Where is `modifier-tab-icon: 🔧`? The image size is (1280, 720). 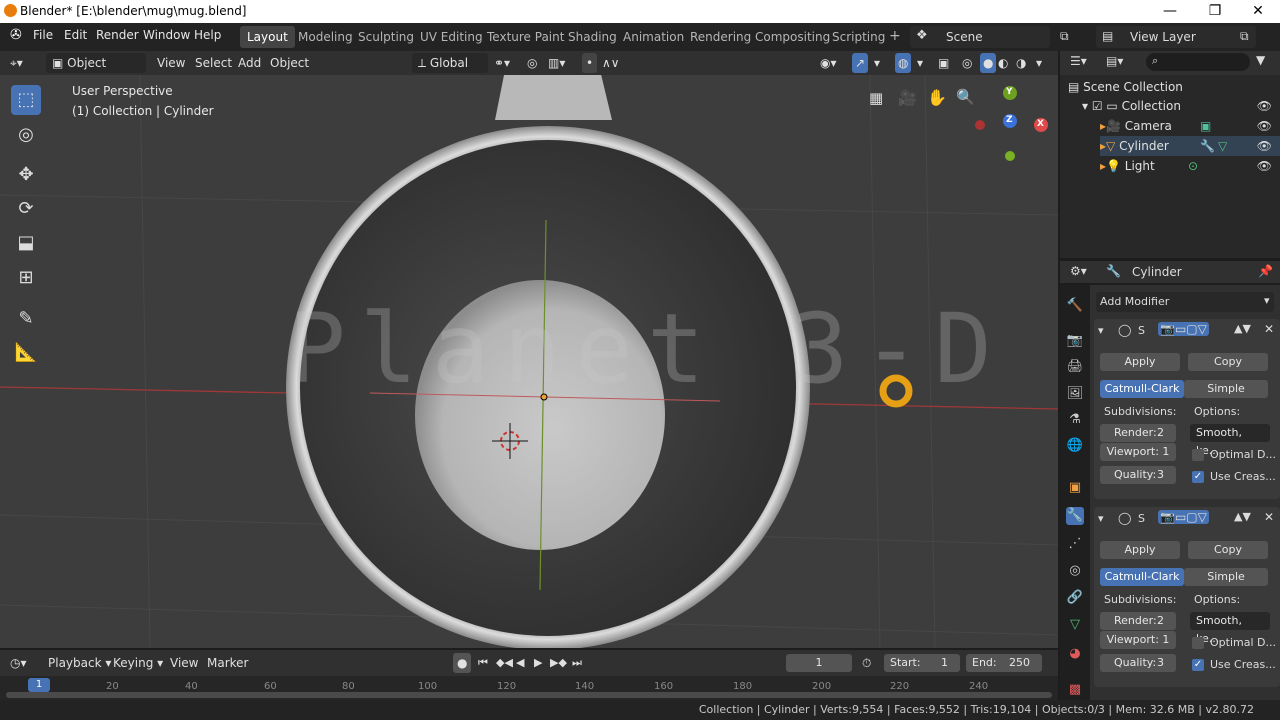
modifier-tab-icon: 🔧 is located at coordinates (1075, 516).